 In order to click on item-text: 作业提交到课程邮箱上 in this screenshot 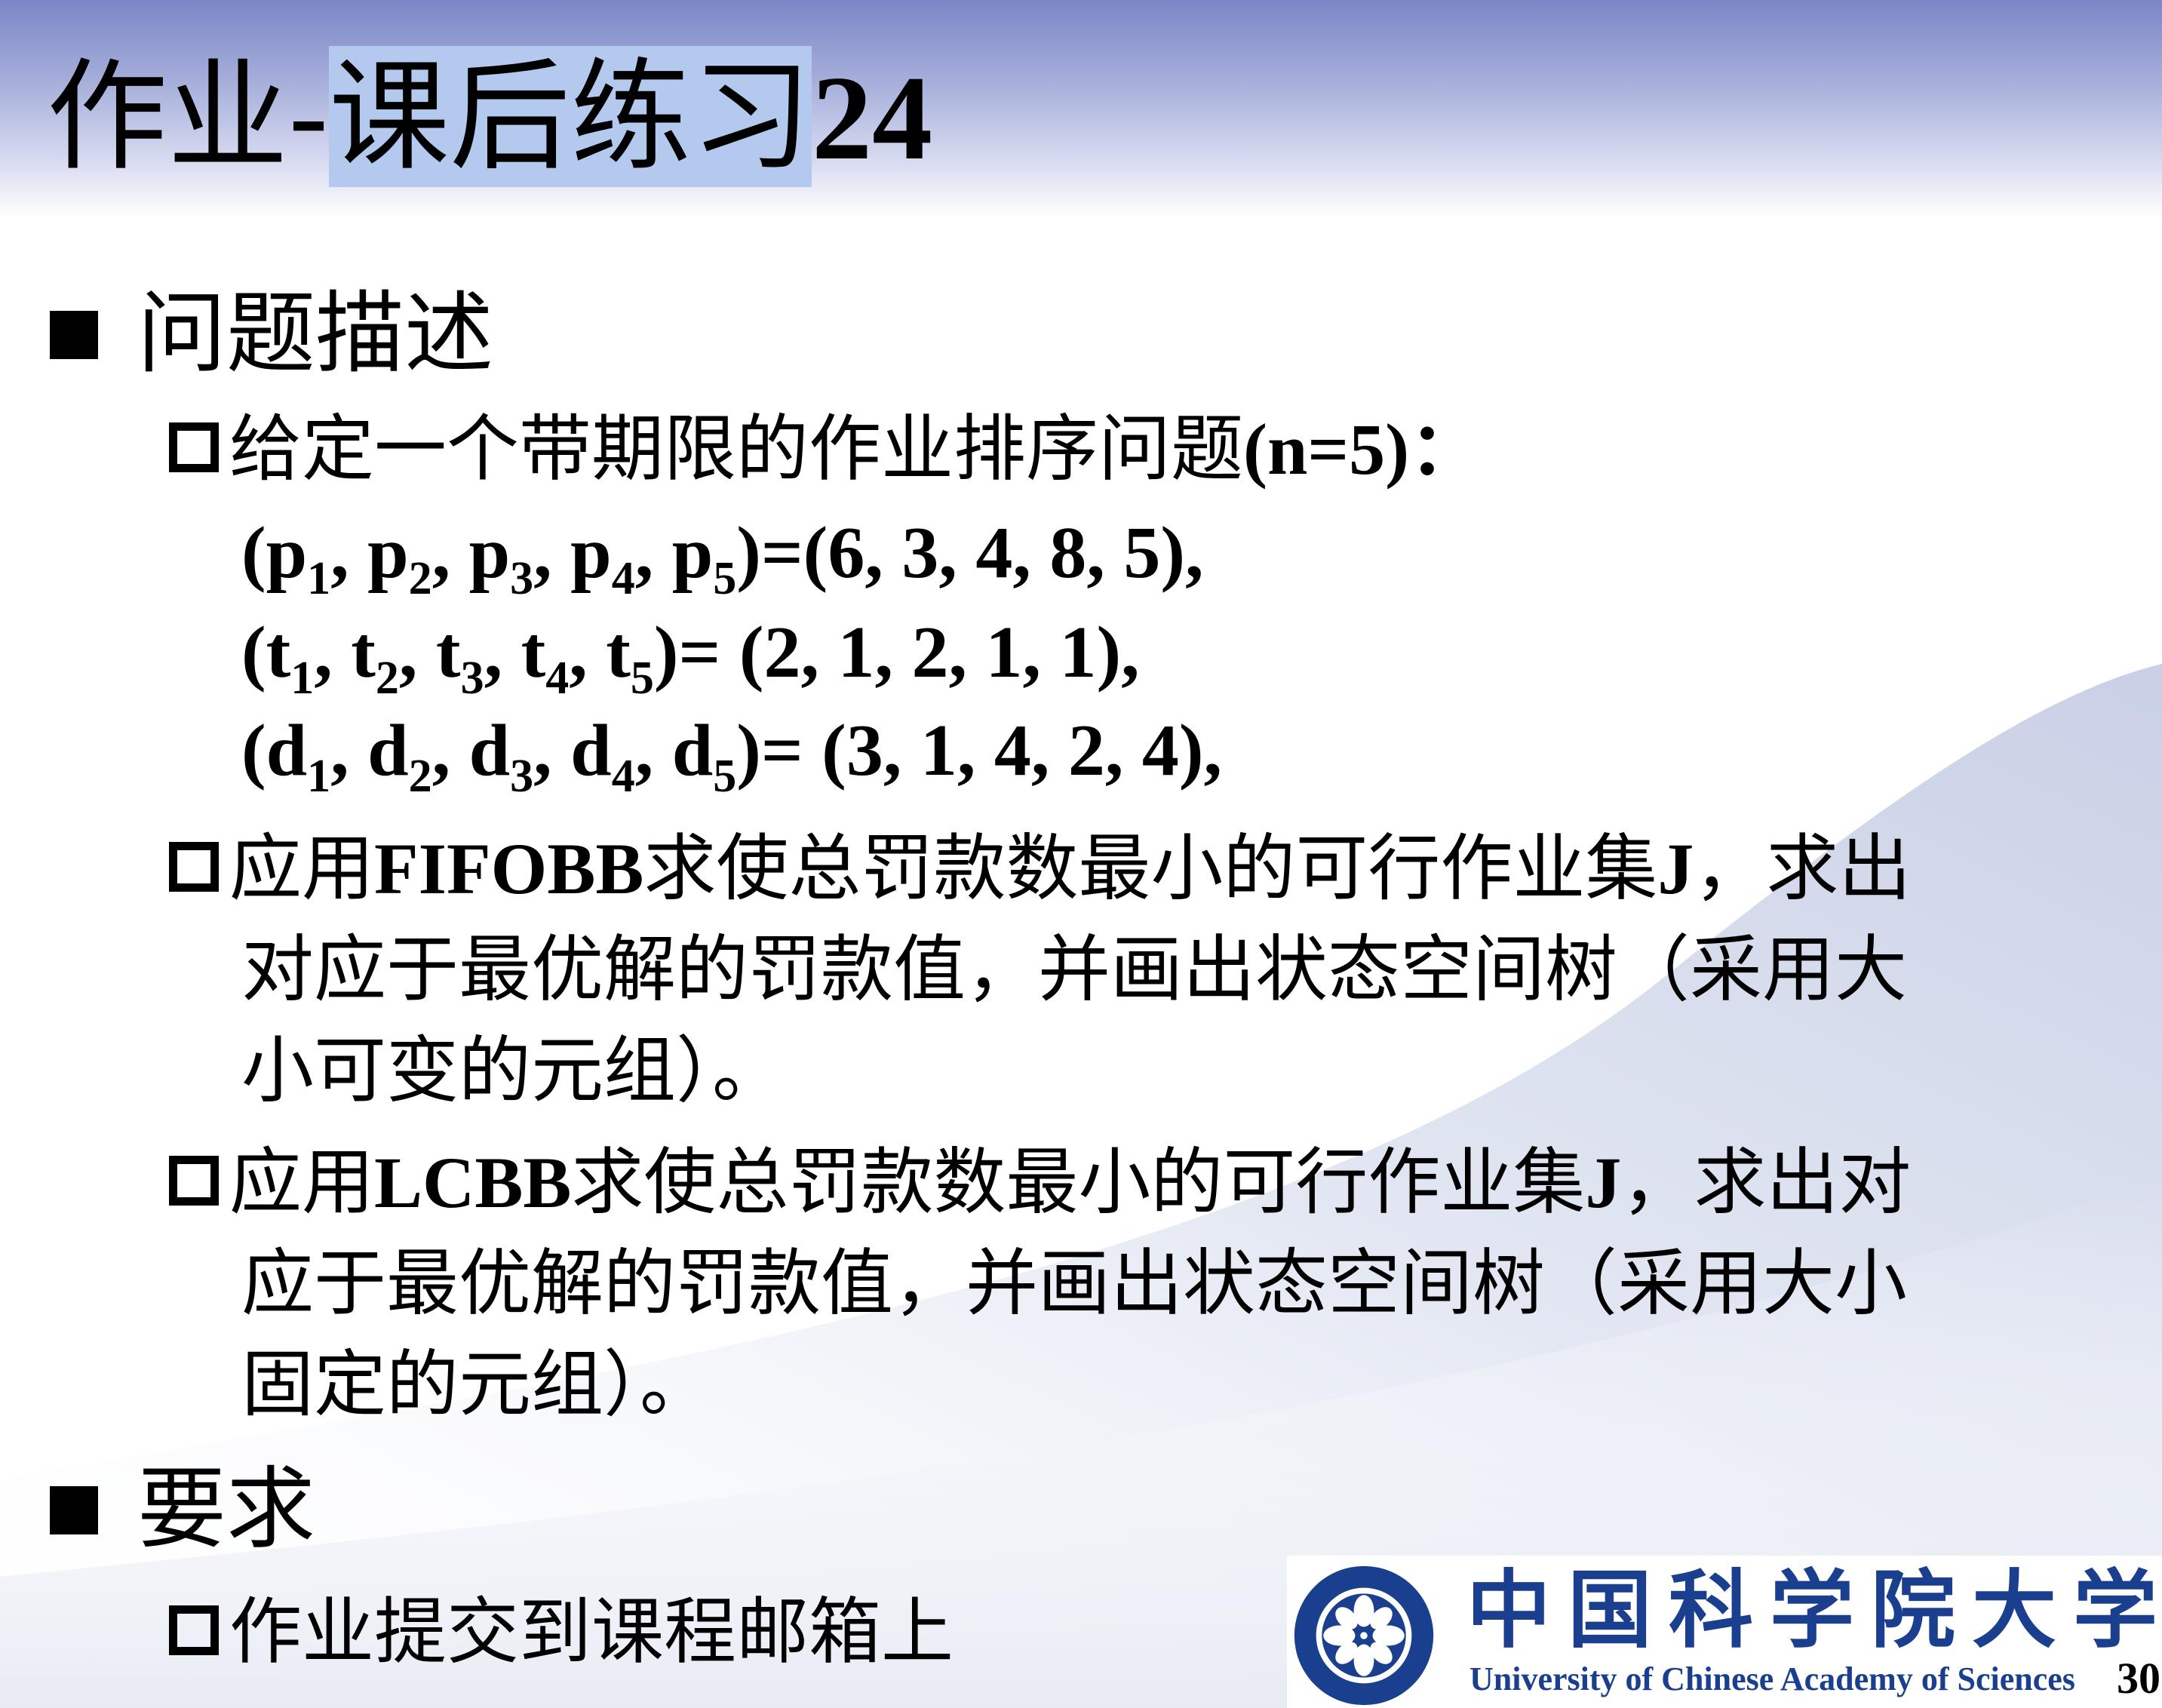, I will do `click(591, 1632)`.